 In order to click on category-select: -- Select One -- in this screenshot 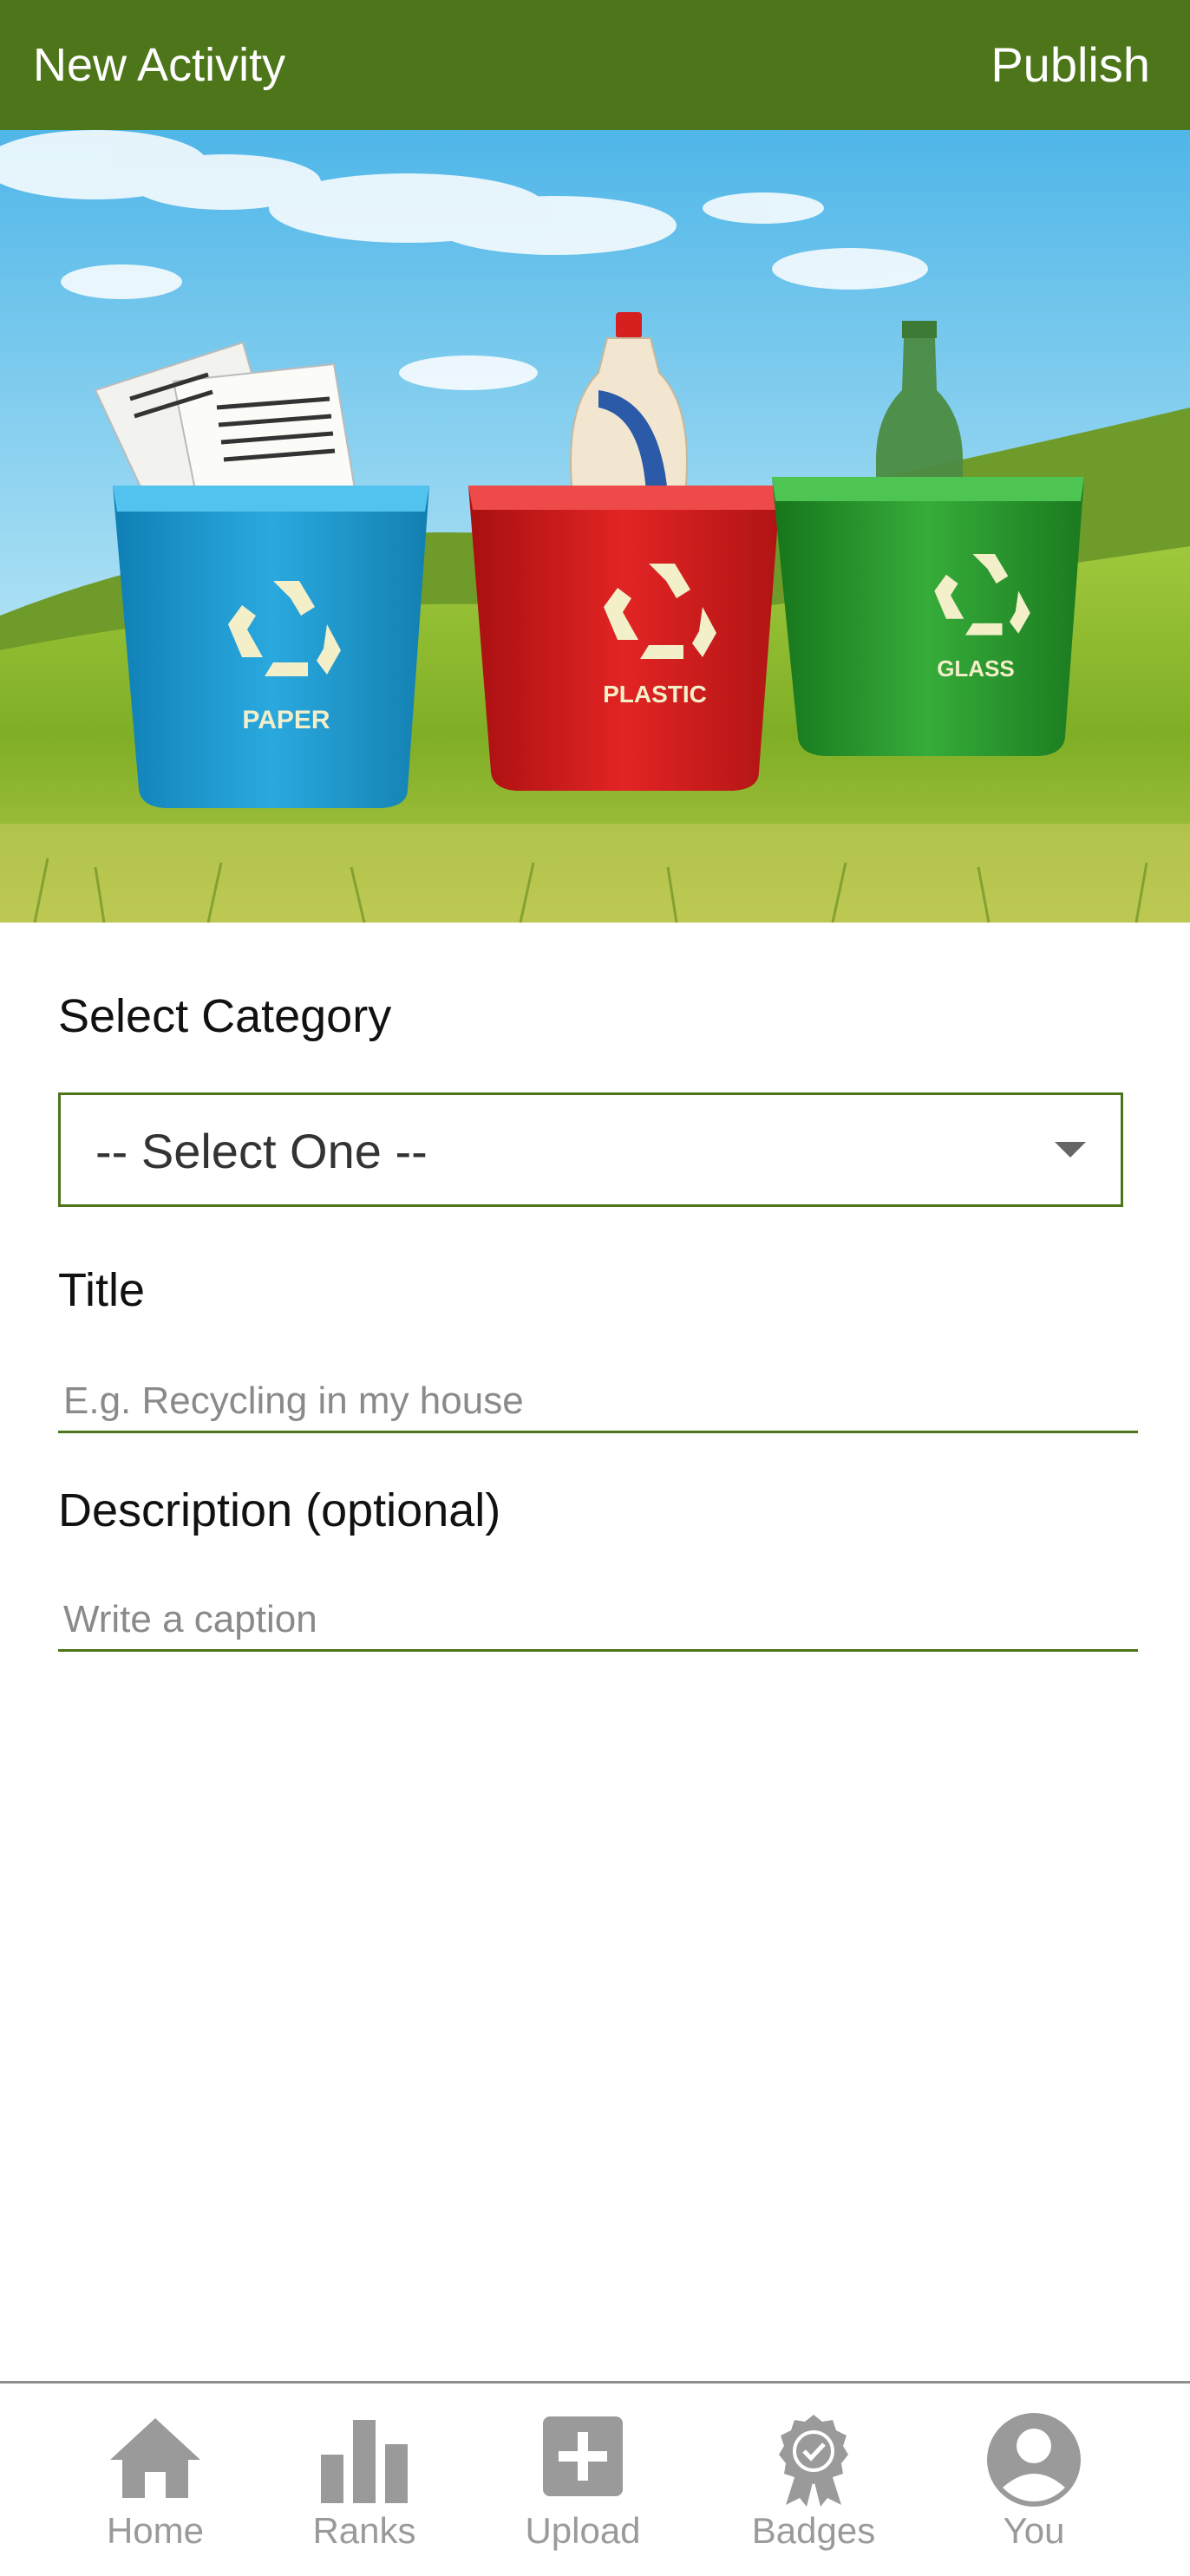, I will do `click(590, 1150)`.